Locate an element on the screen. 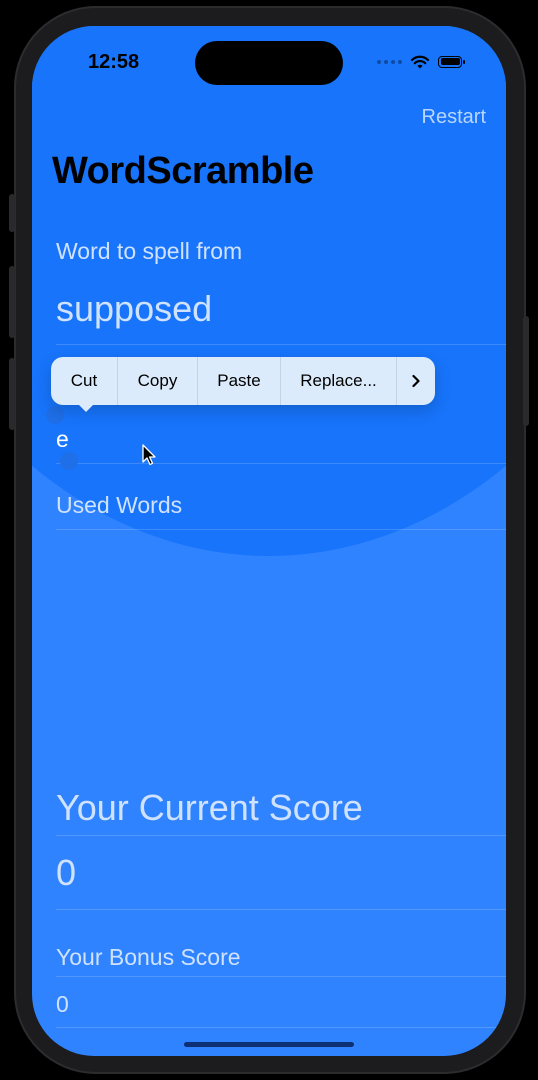  wifi-icon is located at coordinates (420, 62).